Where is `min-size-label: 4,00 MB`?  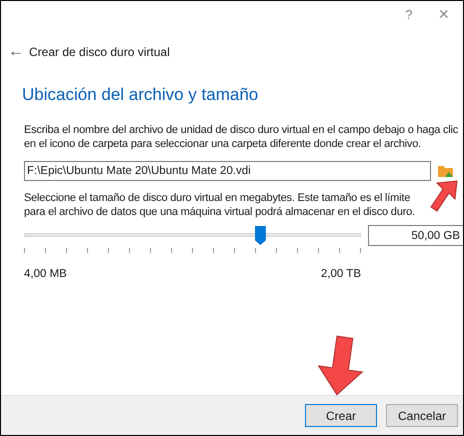 min-size-label: 4,00 MB is located at coordinates (45, 274).